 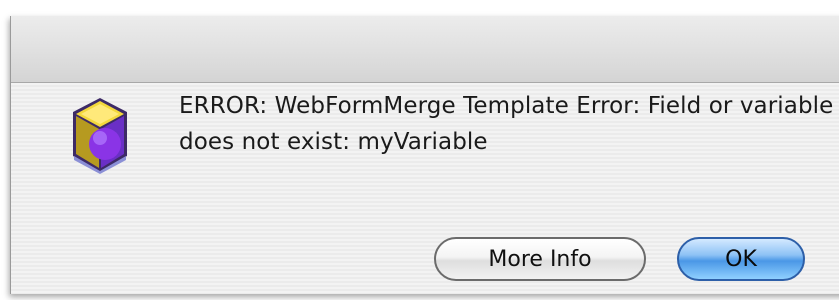 I want to click on app-cube-icon, so click(x=100, y=135).